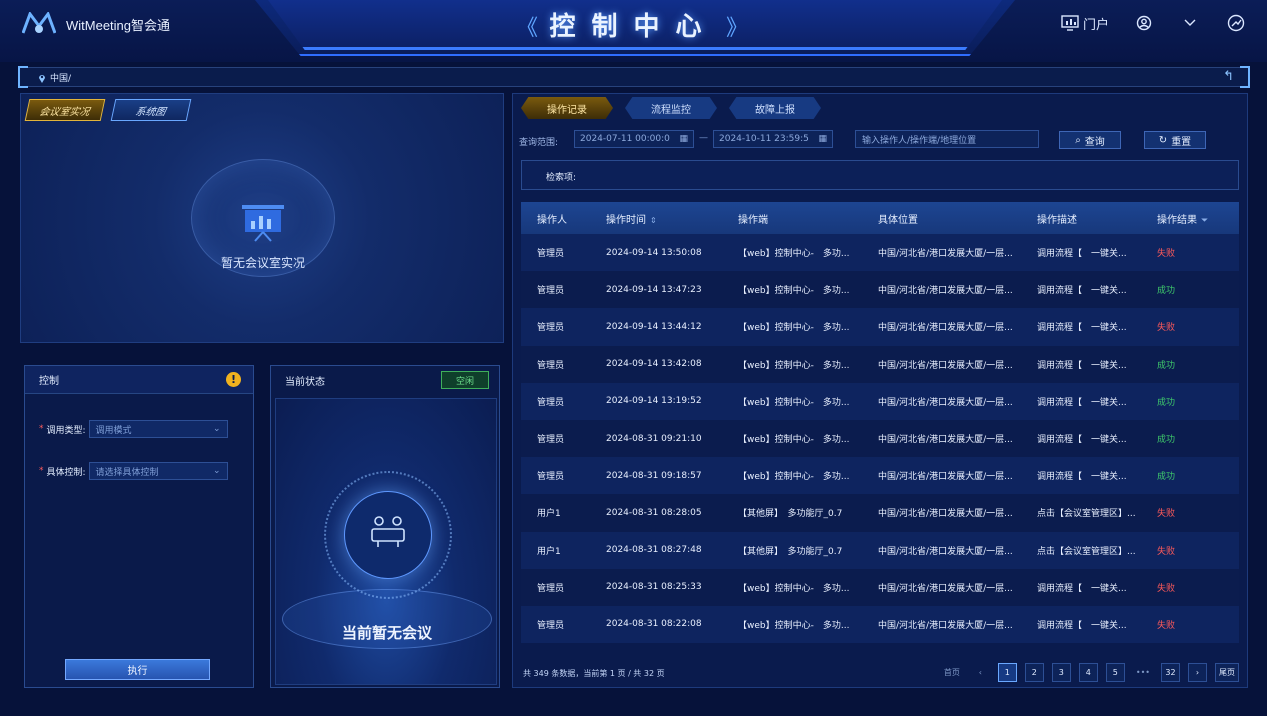 The height and width of the screenshot is (716, 1267). Describe the element at coordinates (1078, 140) in the screenshot. I see `search-icon: ⌕` at that location.